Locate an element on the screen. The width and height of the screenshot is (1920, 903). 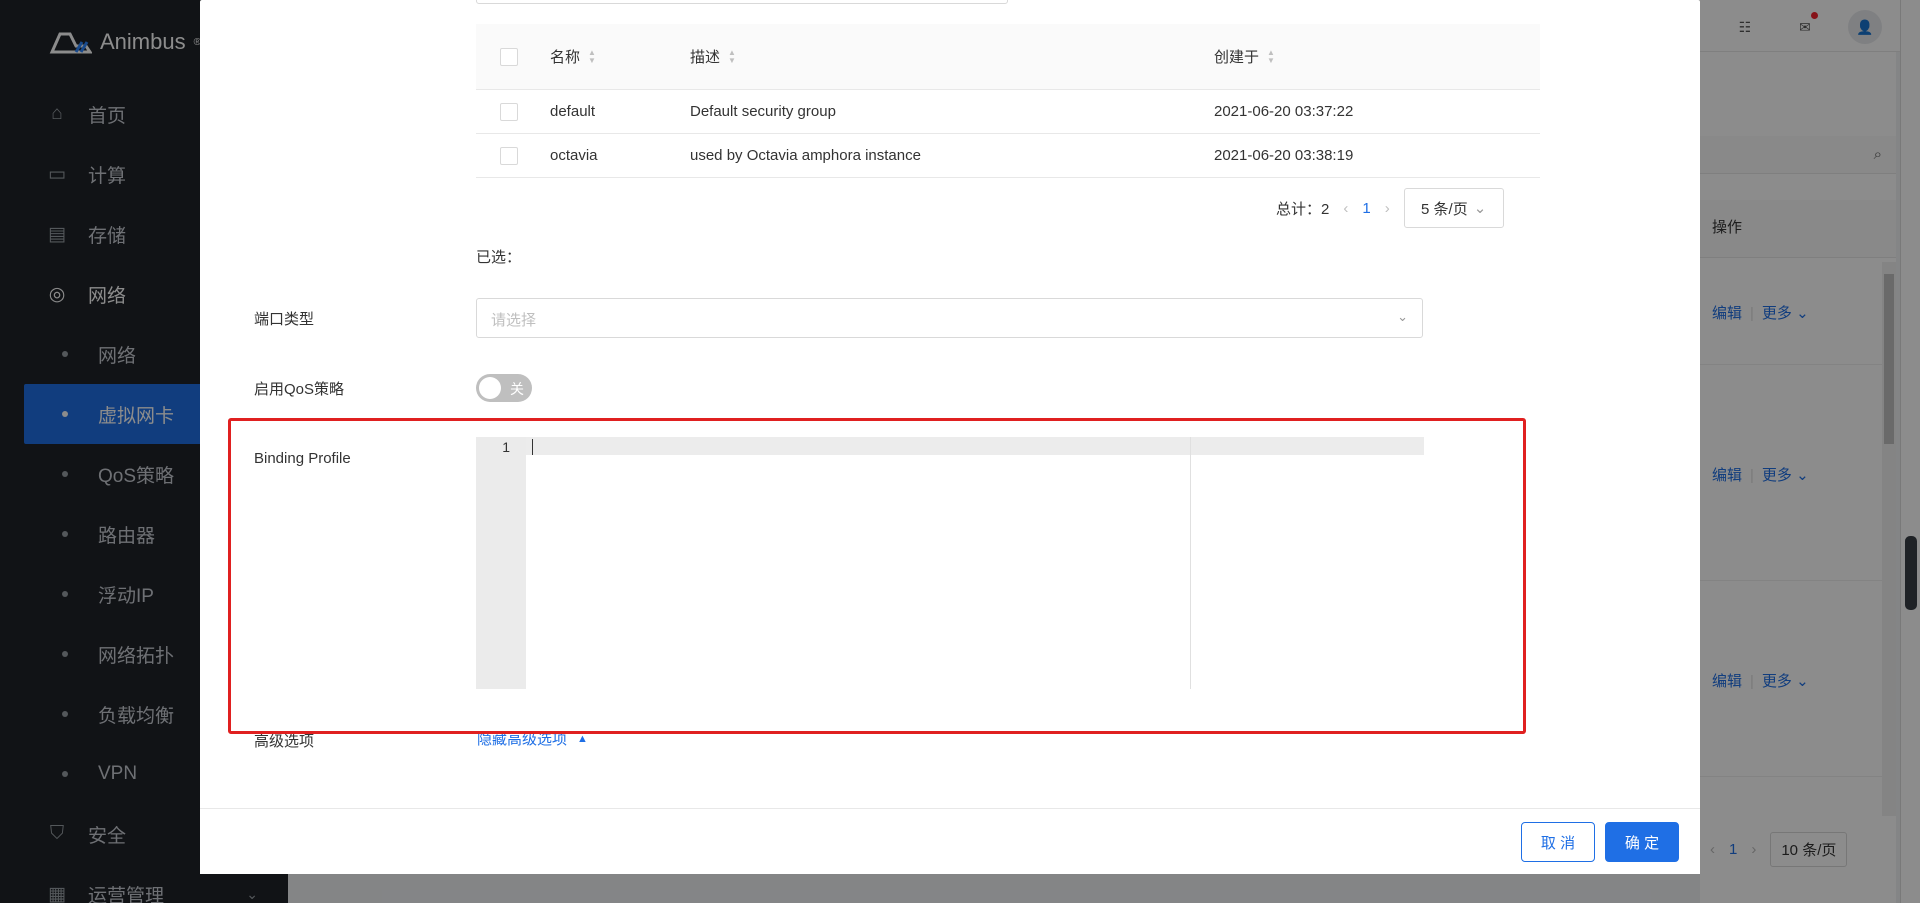
cell-description: used by Octavia amphora instance is located at coordinates (805, 155).